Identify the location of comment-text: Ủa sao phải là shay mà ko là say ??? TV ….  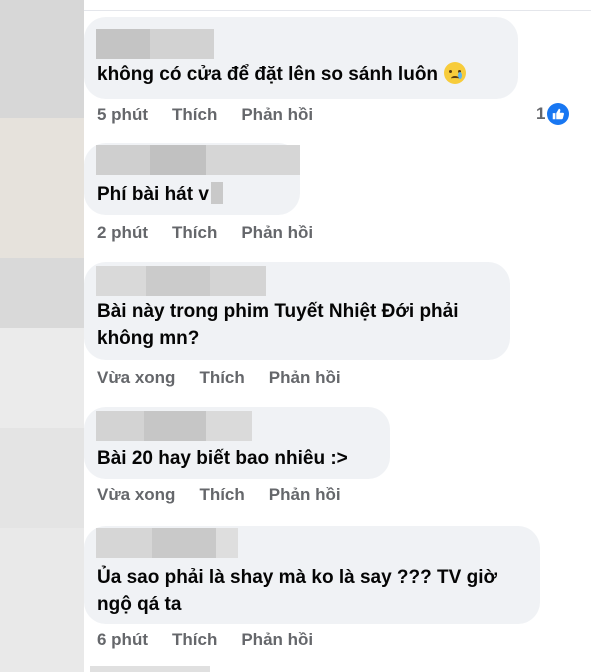
(297, 591).